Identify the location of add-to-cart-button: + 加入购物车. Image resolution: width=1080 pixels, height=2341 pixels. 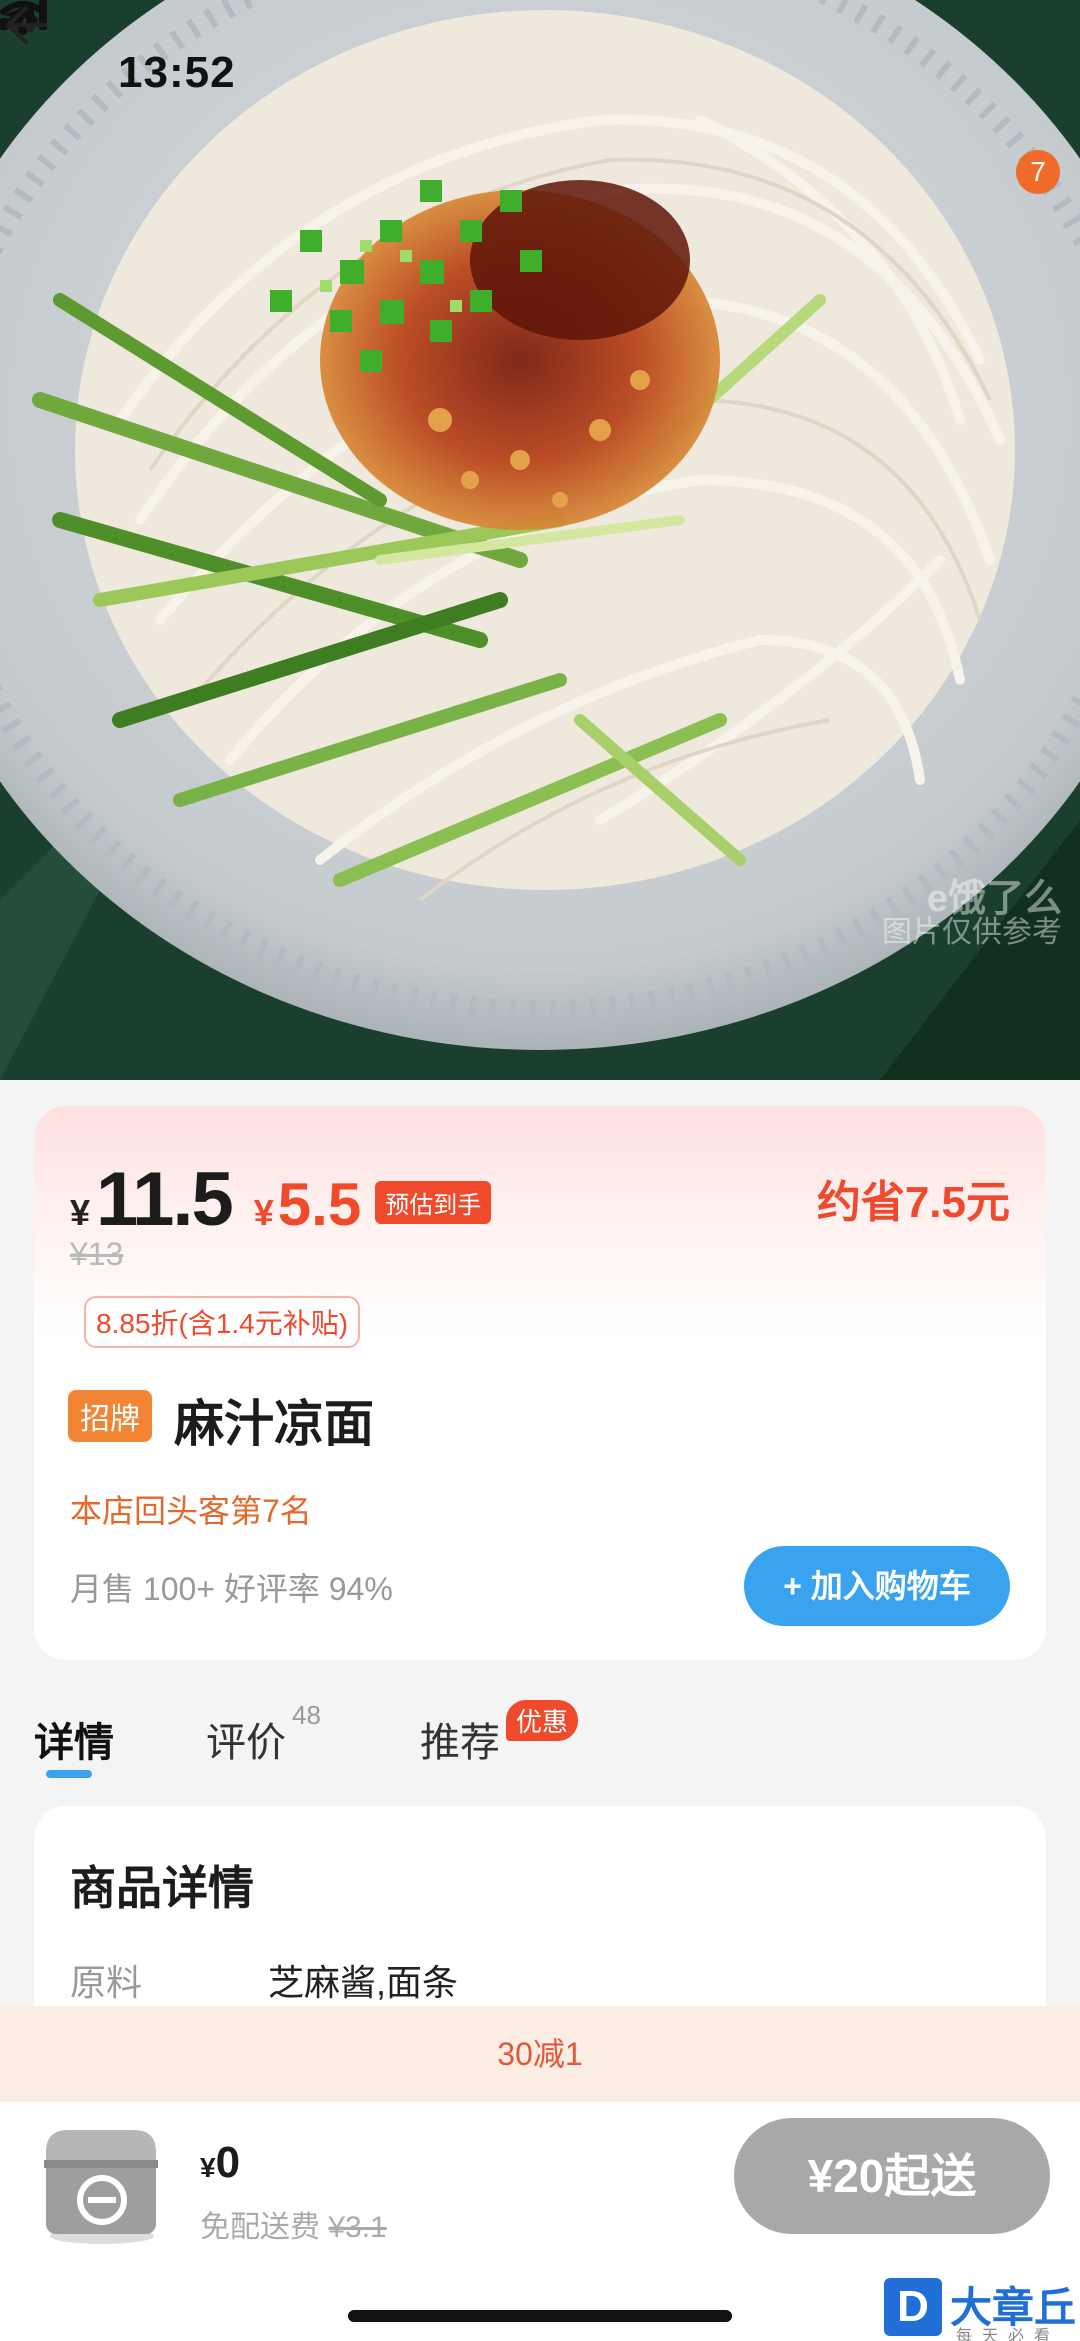
(877, 1586).